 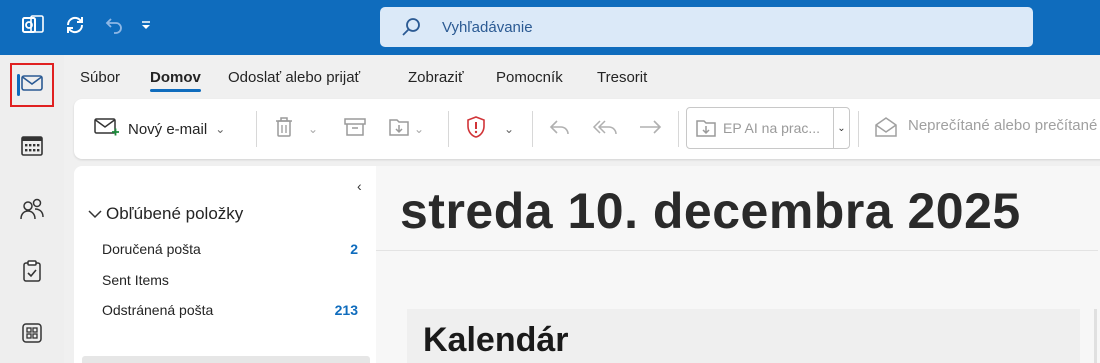 What do you see at coordinates (737, 250) in the screenshot?
I see `divider` at bounding box center [737, 250].